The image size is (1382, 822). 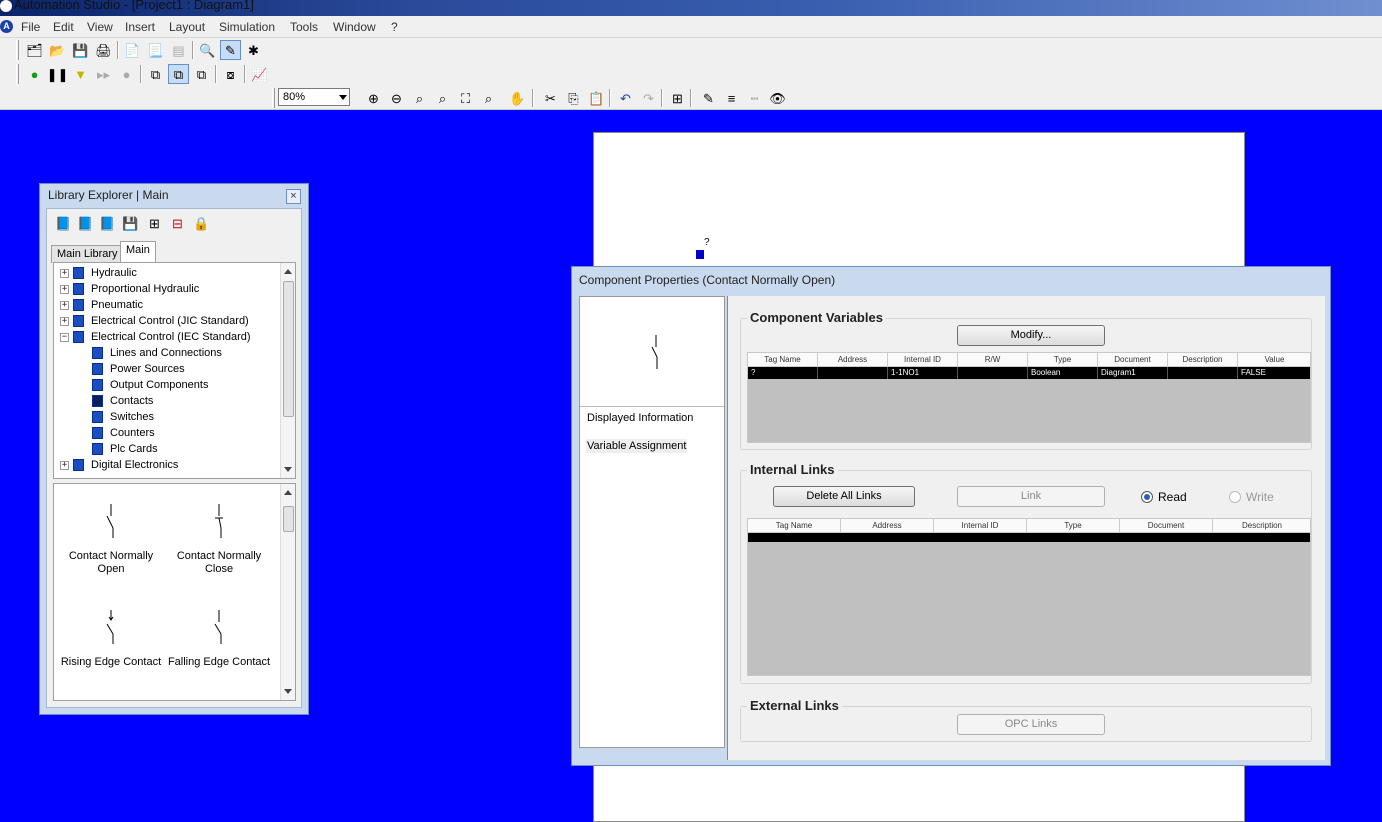 What do you see at coordinates (154, 321) in the screenshot?
I see `tree-item-electrical-jic: + Electrical Control (JIC Standard)` at bounding box center [154, 321].